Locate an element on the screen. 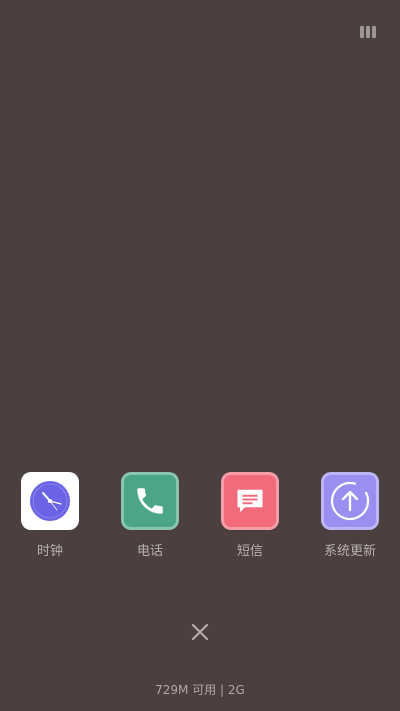 The width and height of the screenshot is (400, 711). recent-app-phone: 电话 is located at coordinates (150, 515).